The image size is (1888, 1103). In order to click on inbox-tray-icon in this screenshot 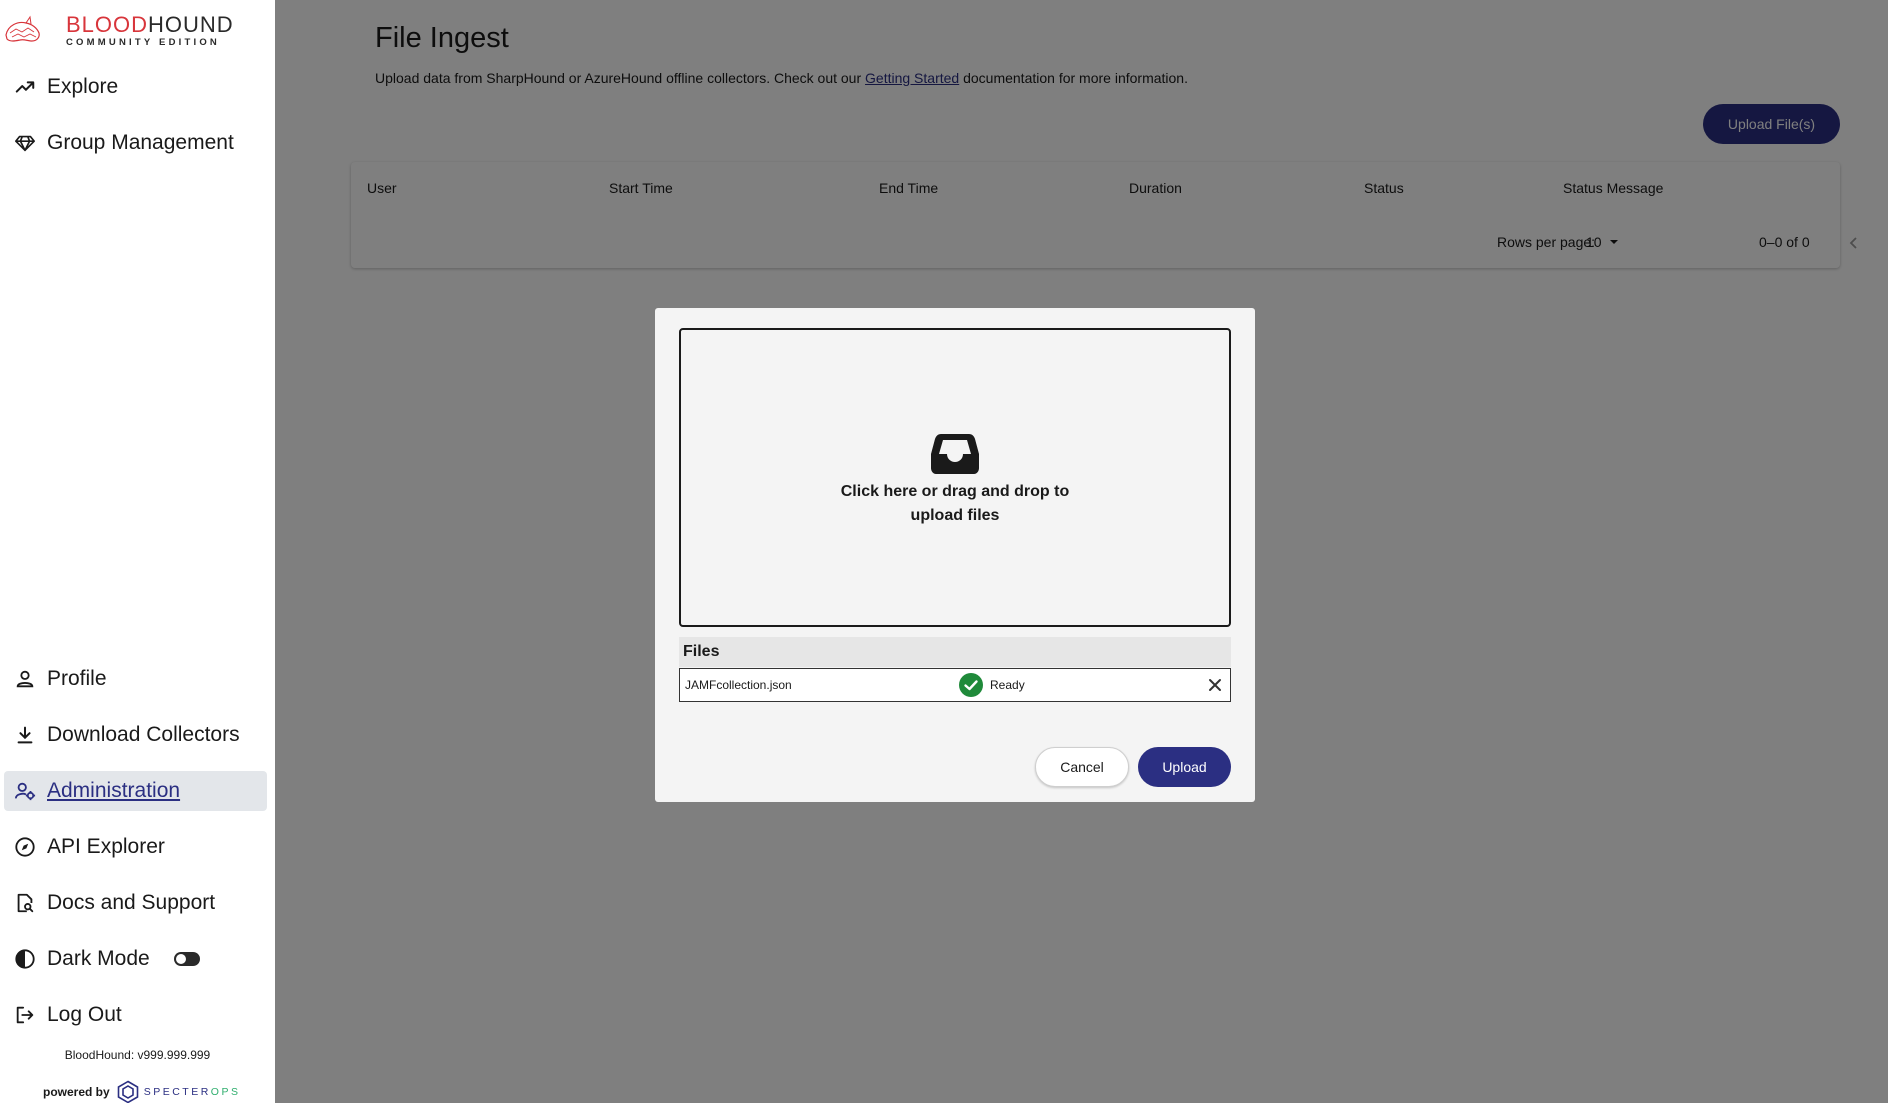, I will do `click(955, 454)`.